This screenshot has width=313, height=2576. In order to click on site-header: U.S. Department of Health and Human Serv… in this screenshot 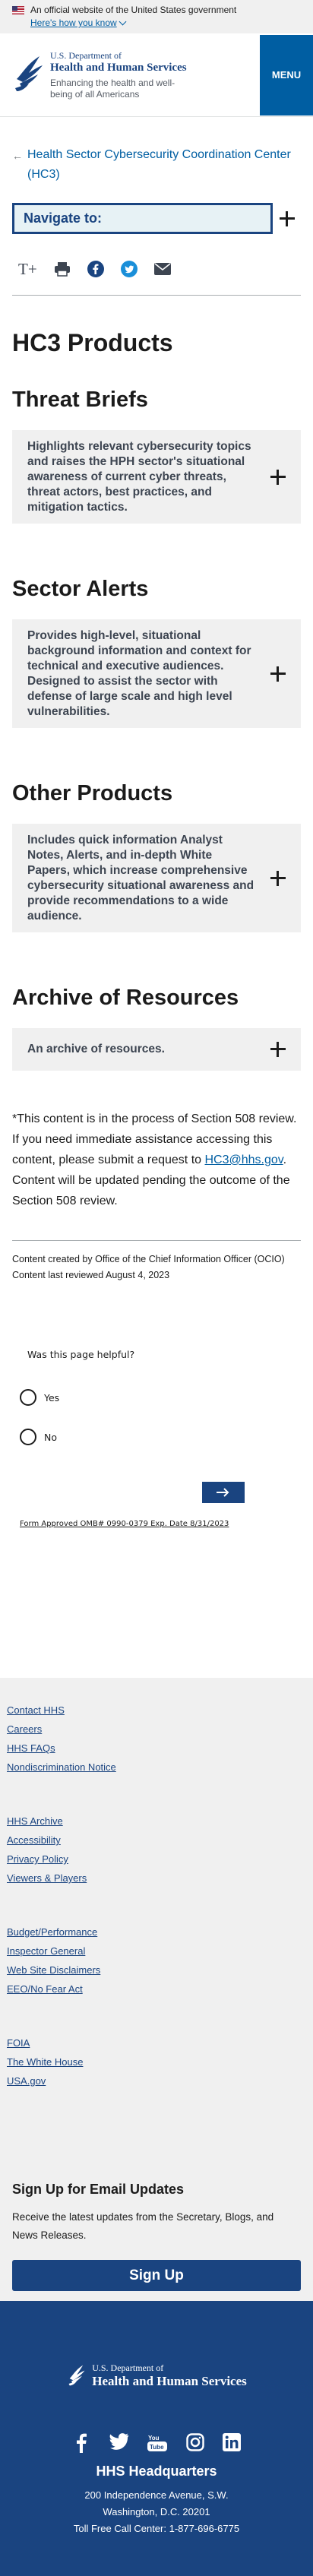, I will do `click(156, 75)`.